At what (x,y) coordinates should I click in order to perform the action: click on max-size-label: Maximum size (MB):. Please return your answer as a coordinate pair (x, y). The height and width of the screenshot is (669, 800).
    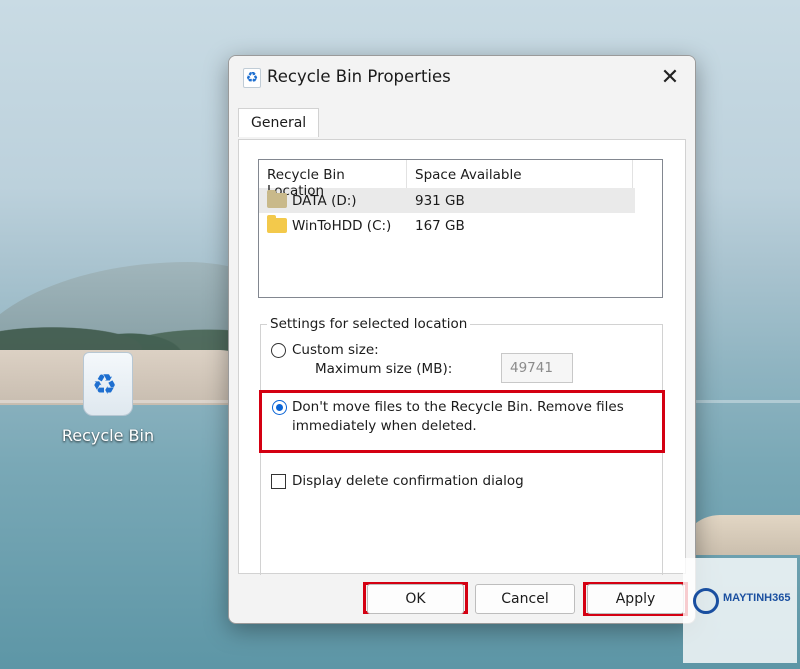
    Looking at the image, I should click on (384, 369).